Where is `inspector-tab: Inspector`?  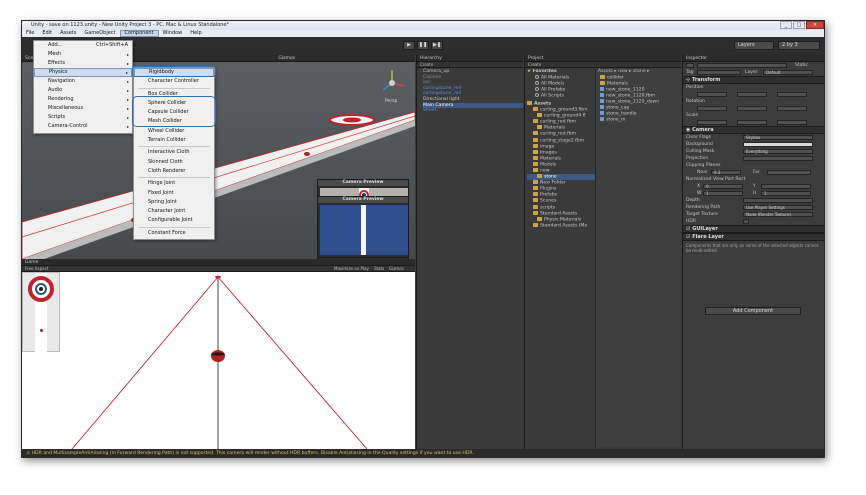
inspector-tab: Inspector is located at coordinates (696, 58).